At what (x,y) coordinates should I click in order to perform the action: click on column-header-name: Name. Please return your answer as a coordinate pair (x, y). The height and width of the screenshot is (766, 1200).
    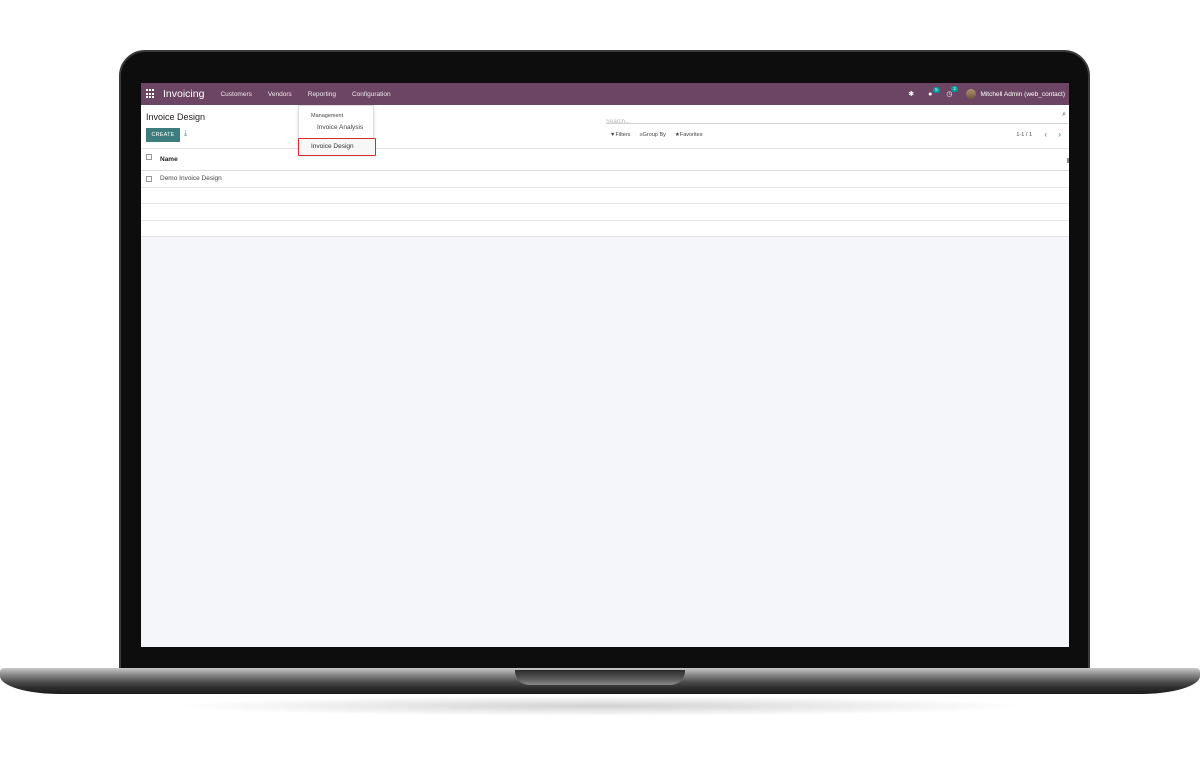
    Looking at the image, I should click on (169, 159).